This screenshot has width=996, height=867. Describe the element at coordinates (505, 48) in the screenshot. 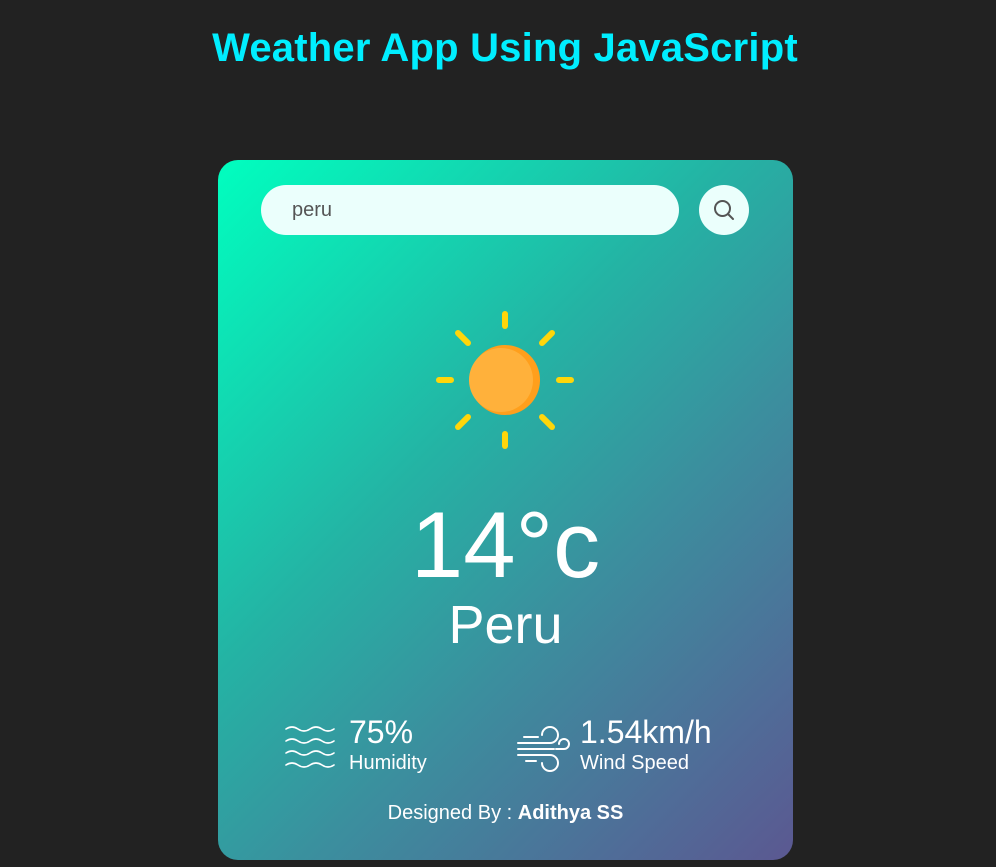

I see `page-title: Weather App Using JavaScript` at that location.